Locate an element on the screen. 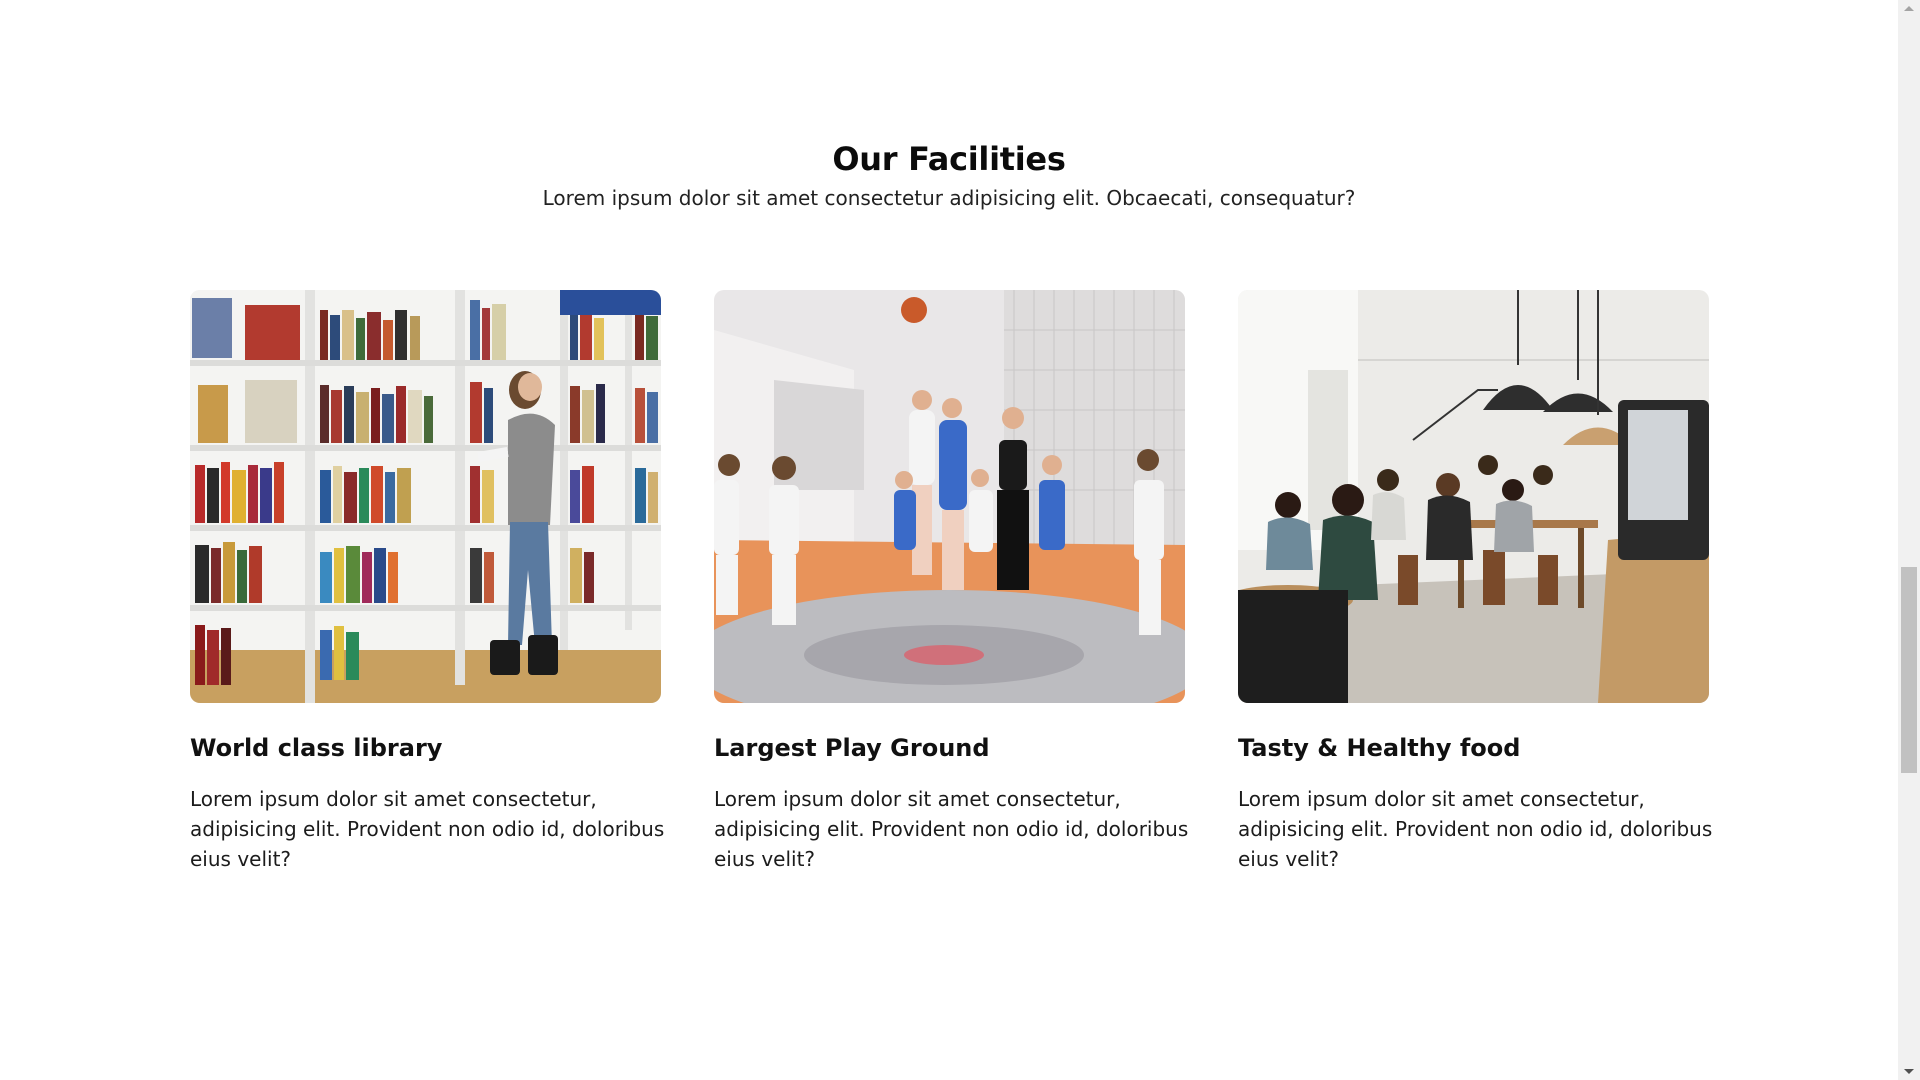 This screenshot has height=1080, width=1920. card-title: World class library is located at coordinates (316, 748).